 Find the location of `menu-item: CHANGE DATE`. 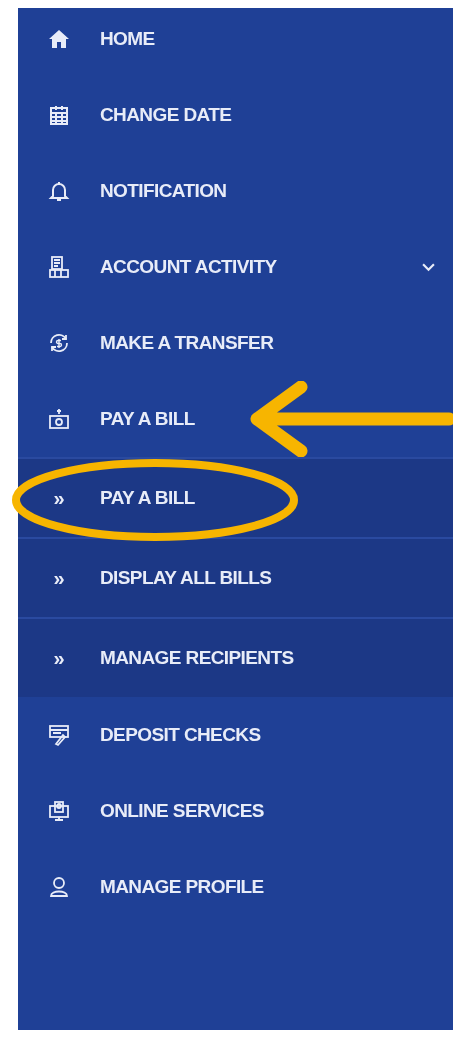

menu-item: CHANGE DATE is located at coordinates (235, 115).